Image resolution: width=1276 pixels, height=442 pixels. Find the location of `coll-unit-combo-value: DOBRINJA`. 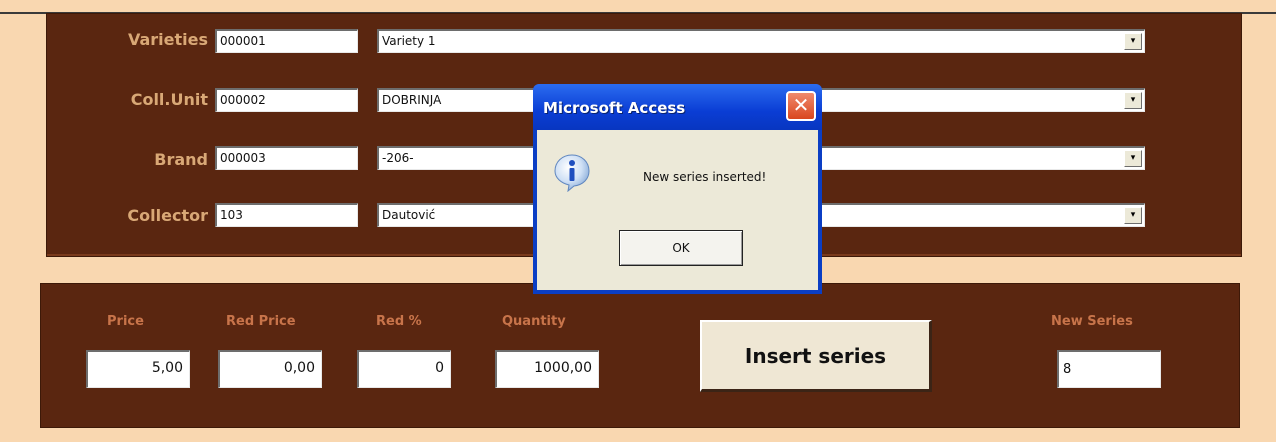

coll-unit-combo-value: DOBRINJA is located at coordinates (412, 100).